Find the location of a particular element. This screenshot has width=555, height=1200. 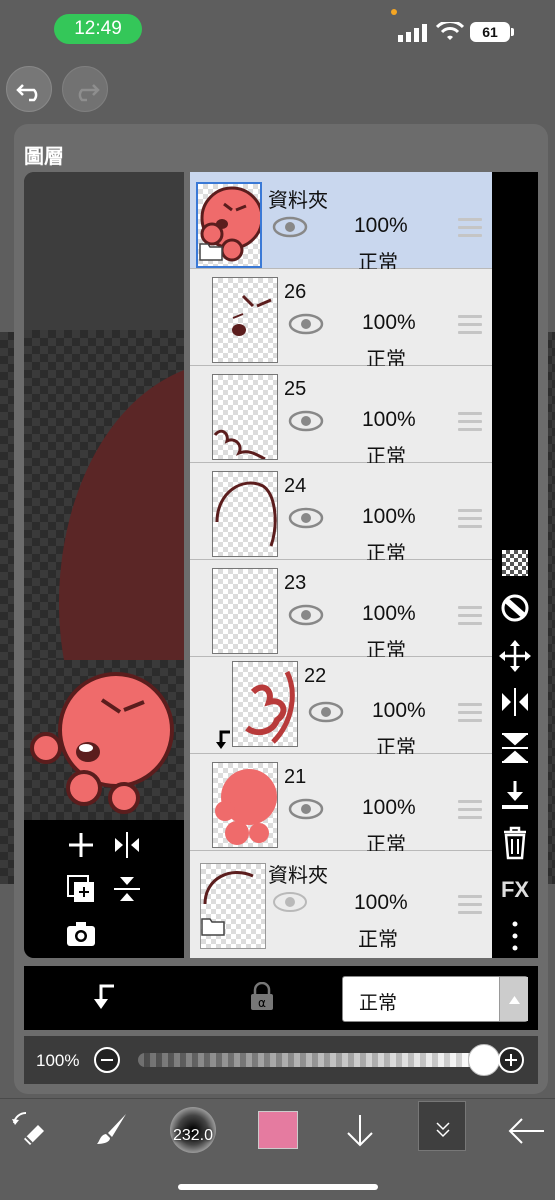

undo-button is located at coordinates (29, 89).